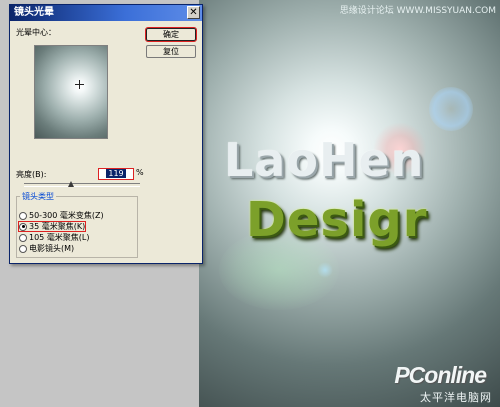 Image resolution: width=500 pixels, height=407 pixels. Describe the element at coordinates (23, 226) in the screenshot. I see `radio-selected-icon` at that location.